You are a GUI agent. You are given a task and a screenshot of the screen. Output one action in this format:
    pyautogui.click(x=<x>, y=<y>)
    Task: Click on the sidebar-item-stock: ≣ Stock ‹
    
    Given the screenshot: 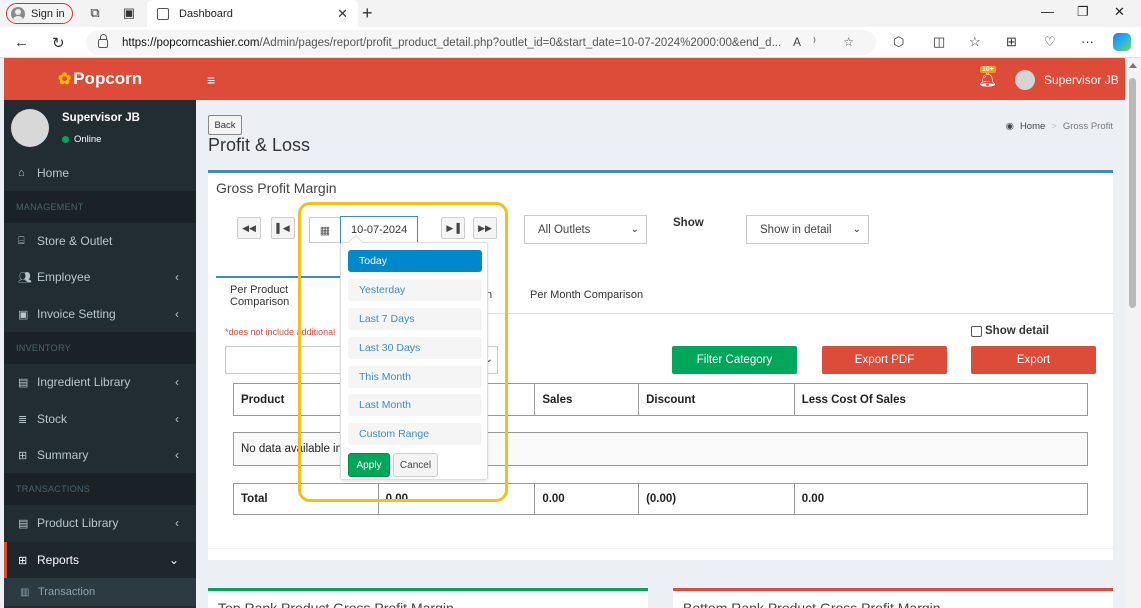 What is the action you would take?
    pyautogui.click(x=100, y=419)
    